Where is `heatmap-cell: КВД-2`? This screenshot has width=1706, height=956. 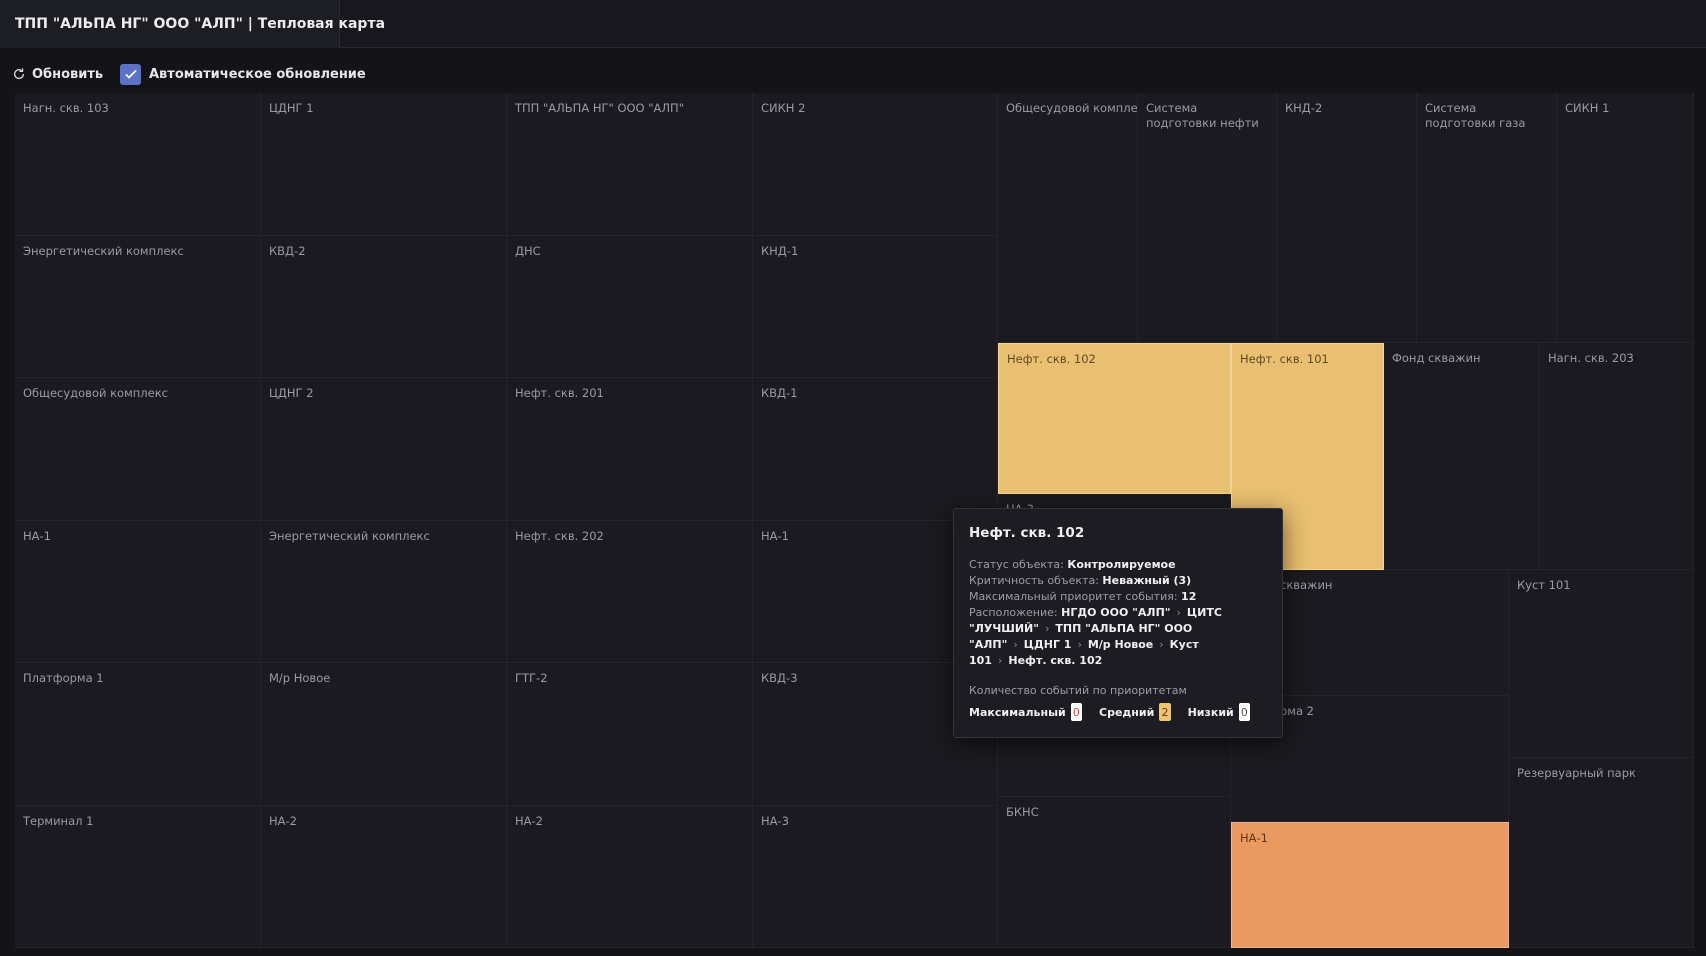 heatmap-cell: КВД-2 is located at coordinates (384, 307).